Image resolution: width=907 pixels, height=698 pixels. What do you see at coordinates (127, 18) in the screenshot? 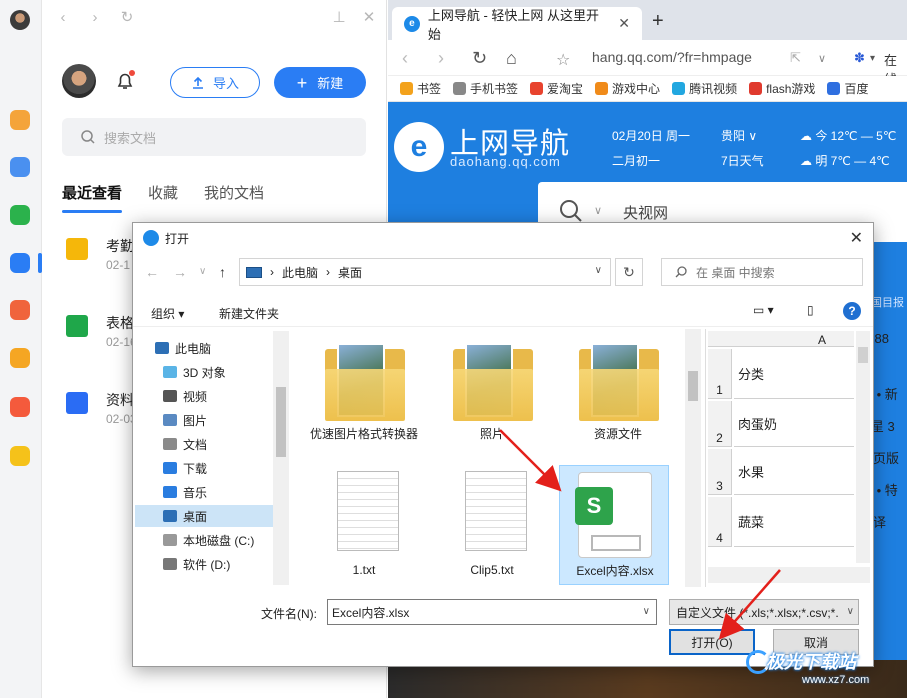
I see `refresh-icon: ↻` at bounding box center [127, 18].